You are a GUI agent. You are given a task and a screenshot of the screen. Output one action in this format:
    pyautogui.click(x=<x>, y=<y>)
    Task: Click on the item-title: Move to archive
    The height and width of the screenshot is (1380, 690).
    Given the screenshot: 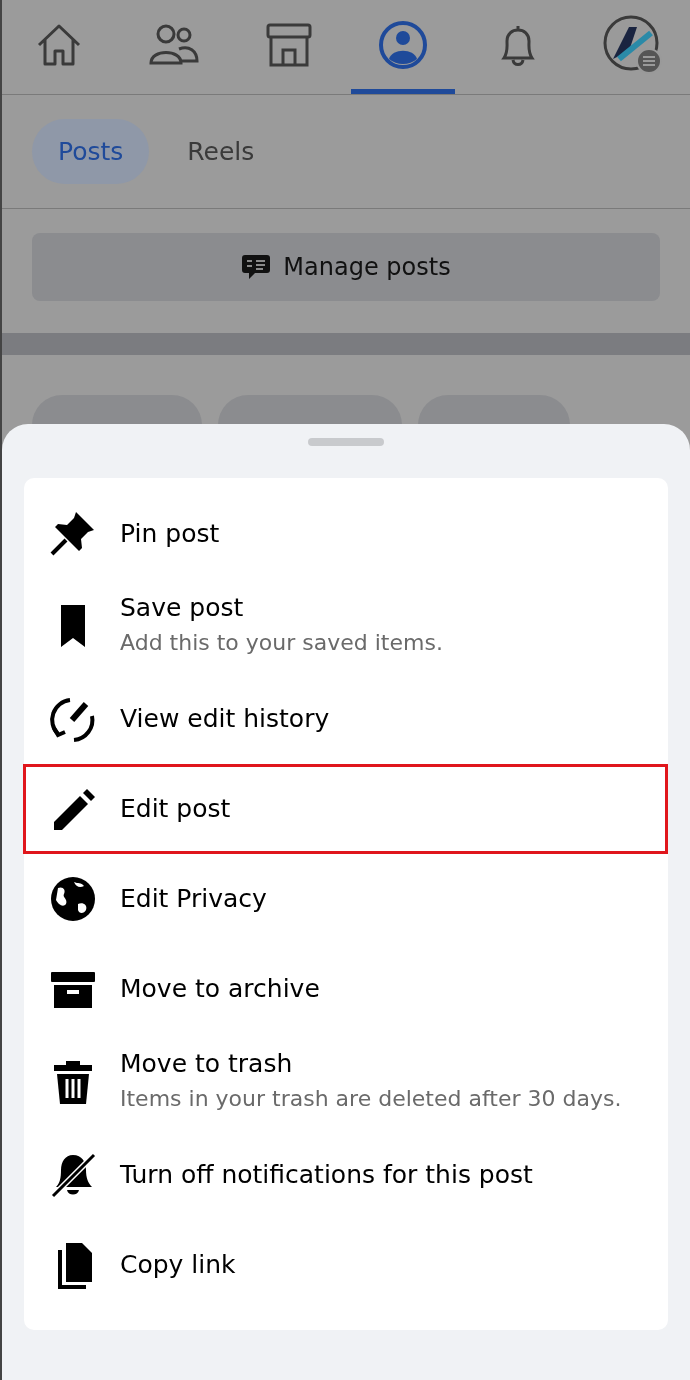 What is the action you would take?
    pyautogui.click(x=220, y=989)
    